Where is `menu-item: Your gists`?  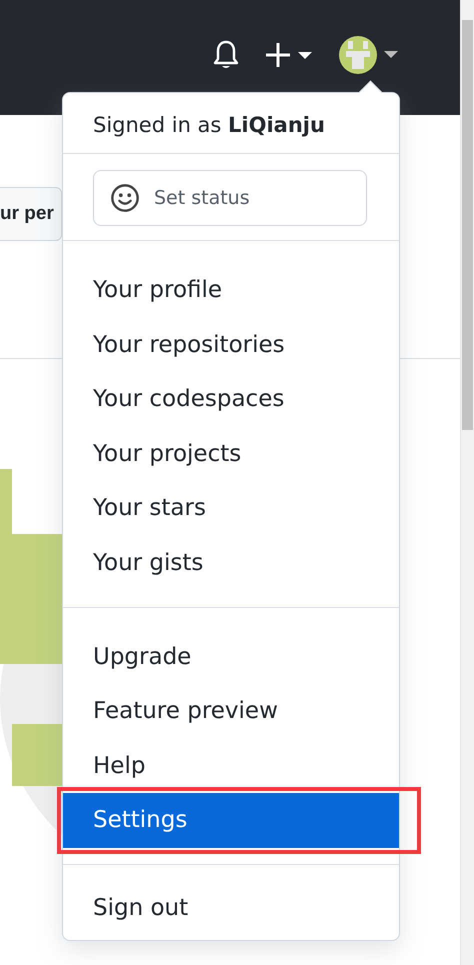
menu-item: Your gists is located at coordinates (231, 563).